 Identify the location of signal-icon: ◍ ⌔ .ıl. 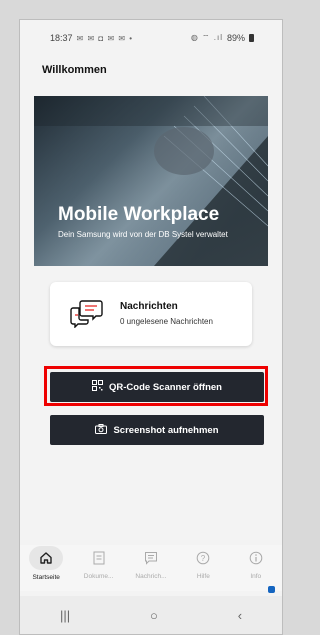
(206, 37).